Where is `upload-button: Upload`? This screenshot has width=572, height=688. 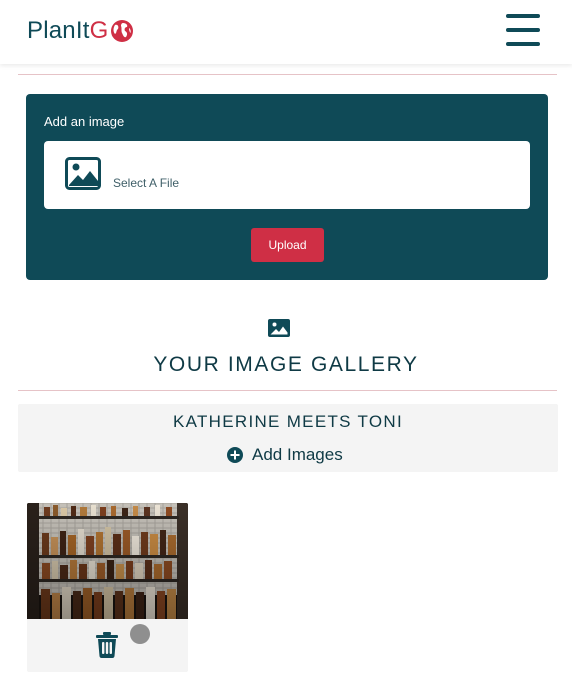 upload-button: Upload is located at coordinates (287, 245).